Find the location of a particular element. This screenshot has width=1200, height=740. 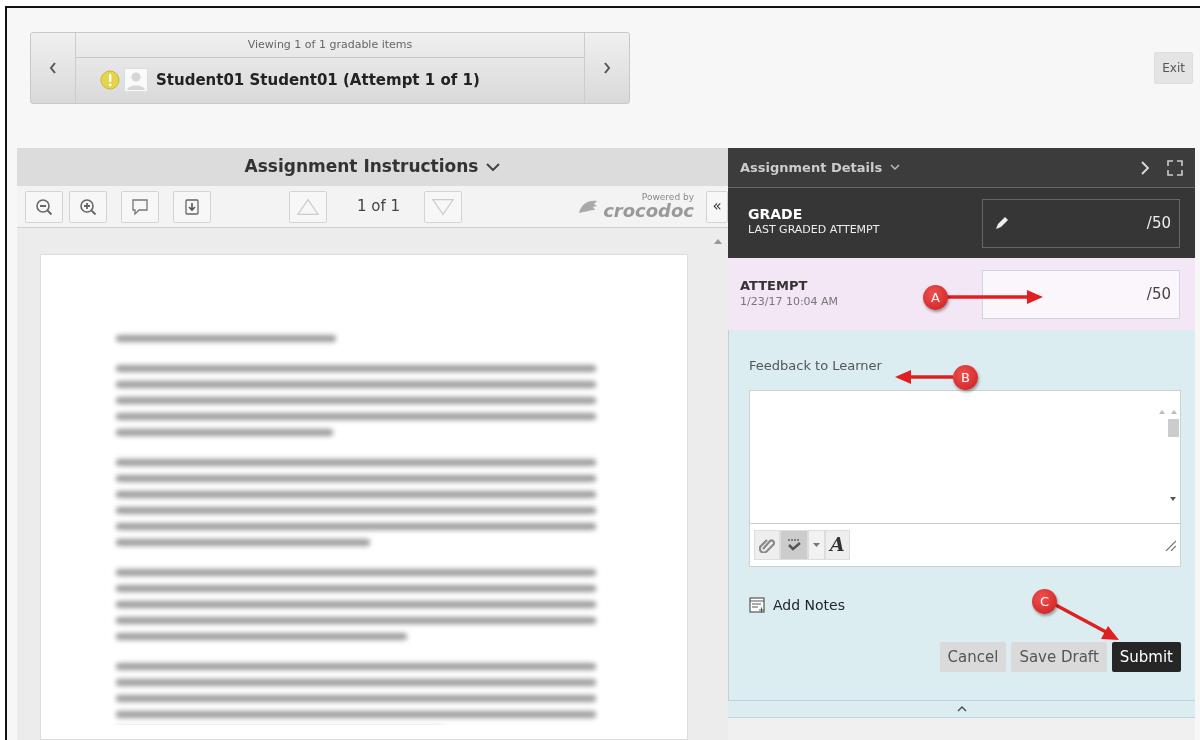

expand-icon is located at coordinates (1175, 167).